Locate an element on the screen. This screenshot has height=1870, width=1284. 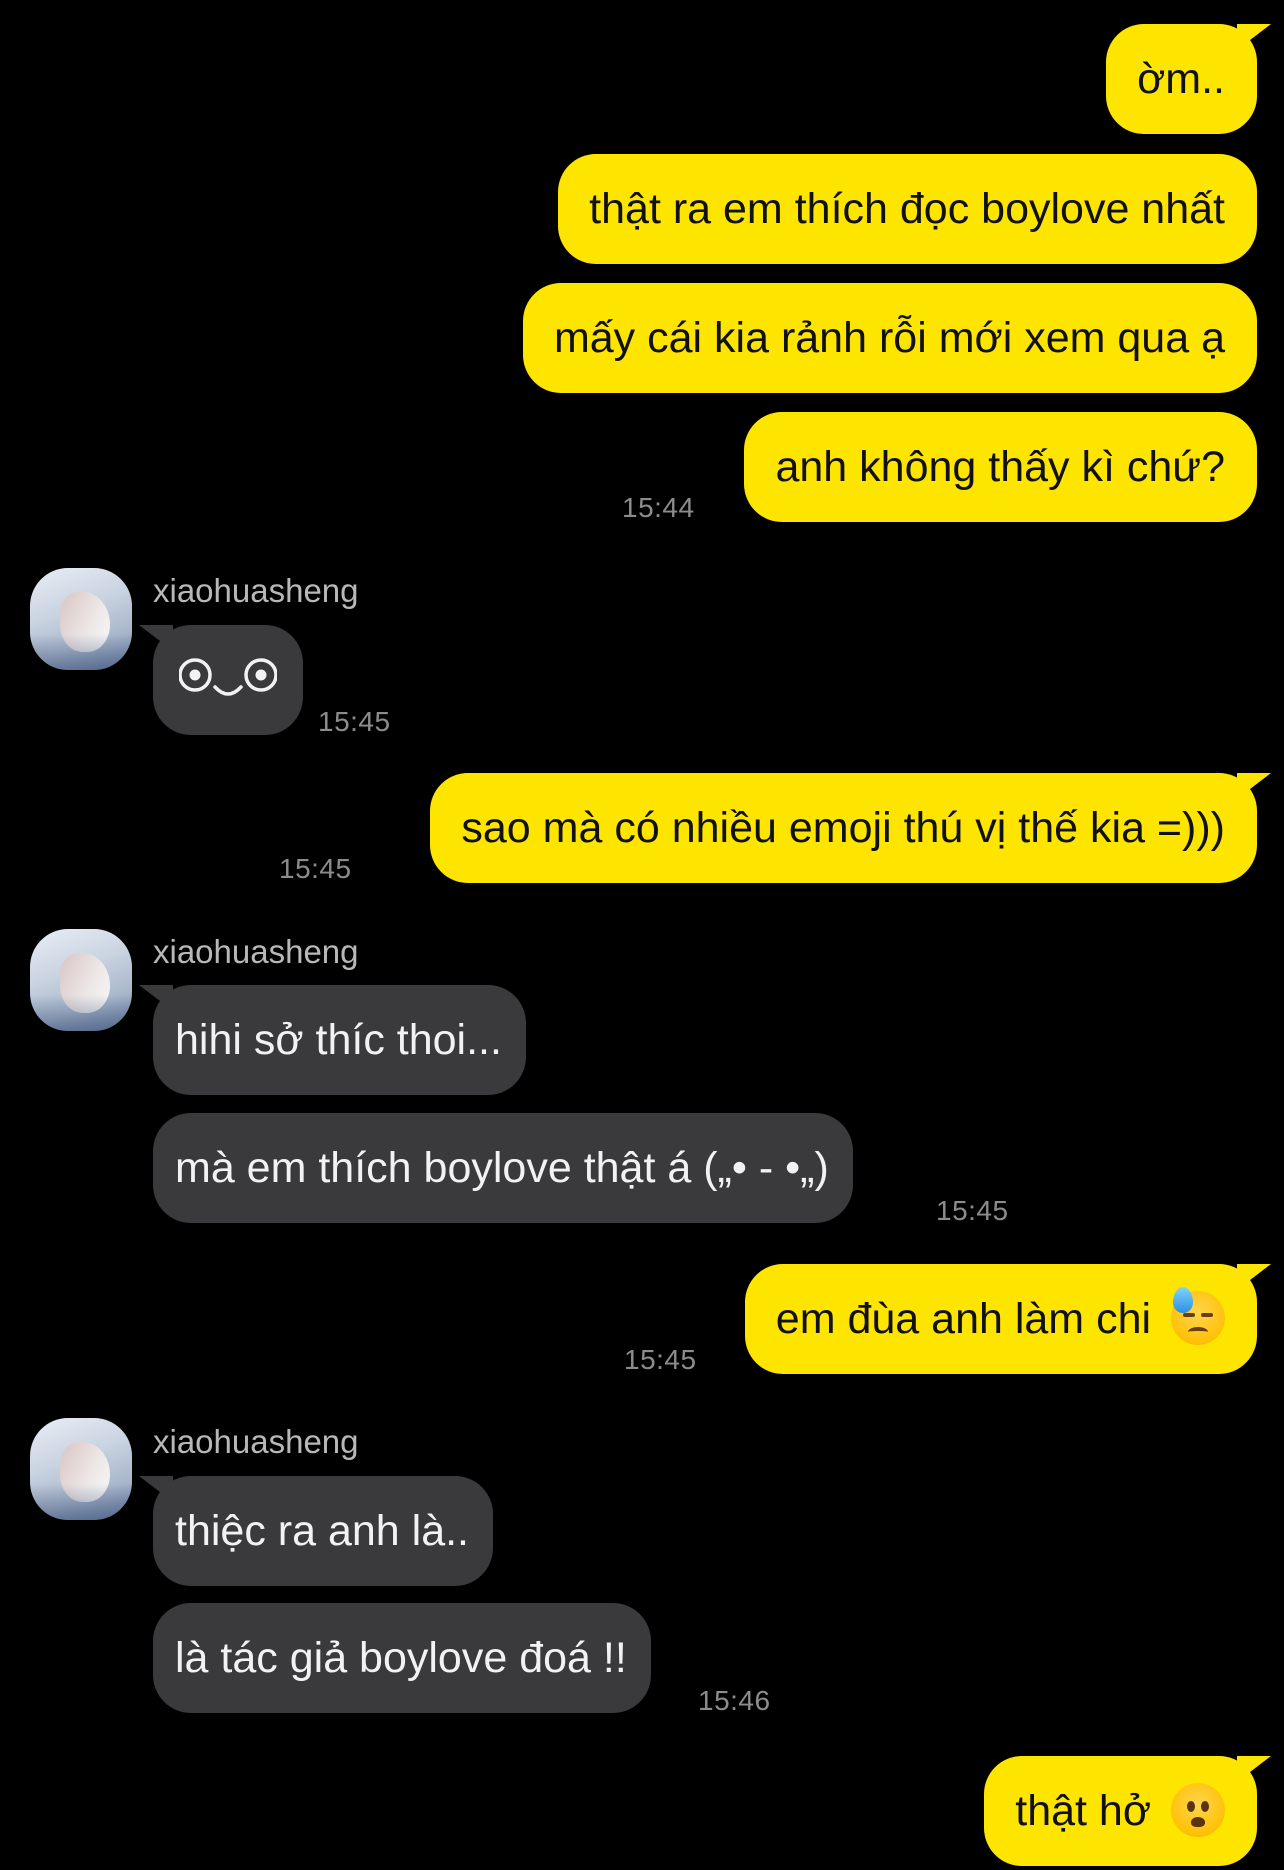
their-message-bubble: thiệc ra anh là.. is located at coordinates (316, 1531).